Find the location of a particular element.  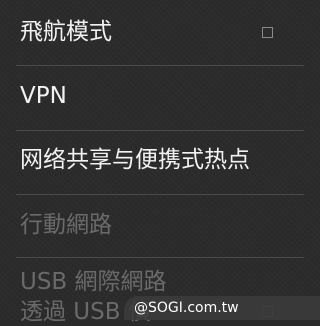

airplane-mode-label: 飛航模式 is located at coordinates (66, 32).